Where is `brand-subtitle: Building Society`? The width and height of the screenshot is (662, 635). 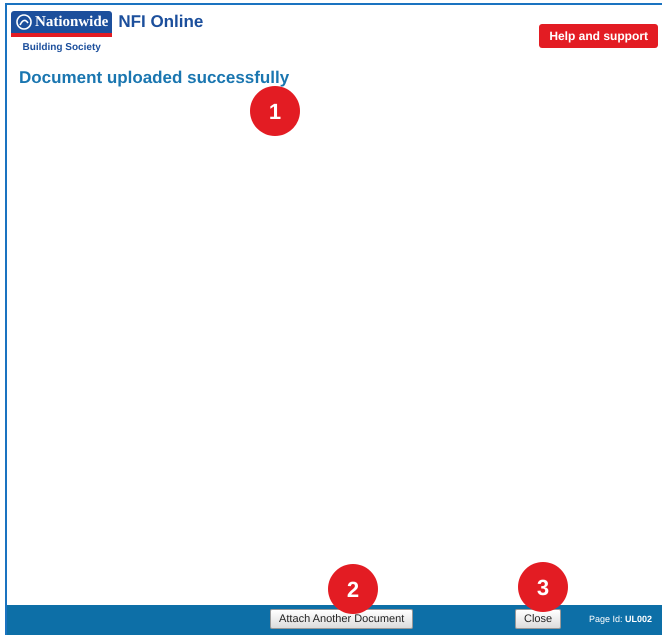
brand-subtitle: Building Society is located at coordinates (61, 48).